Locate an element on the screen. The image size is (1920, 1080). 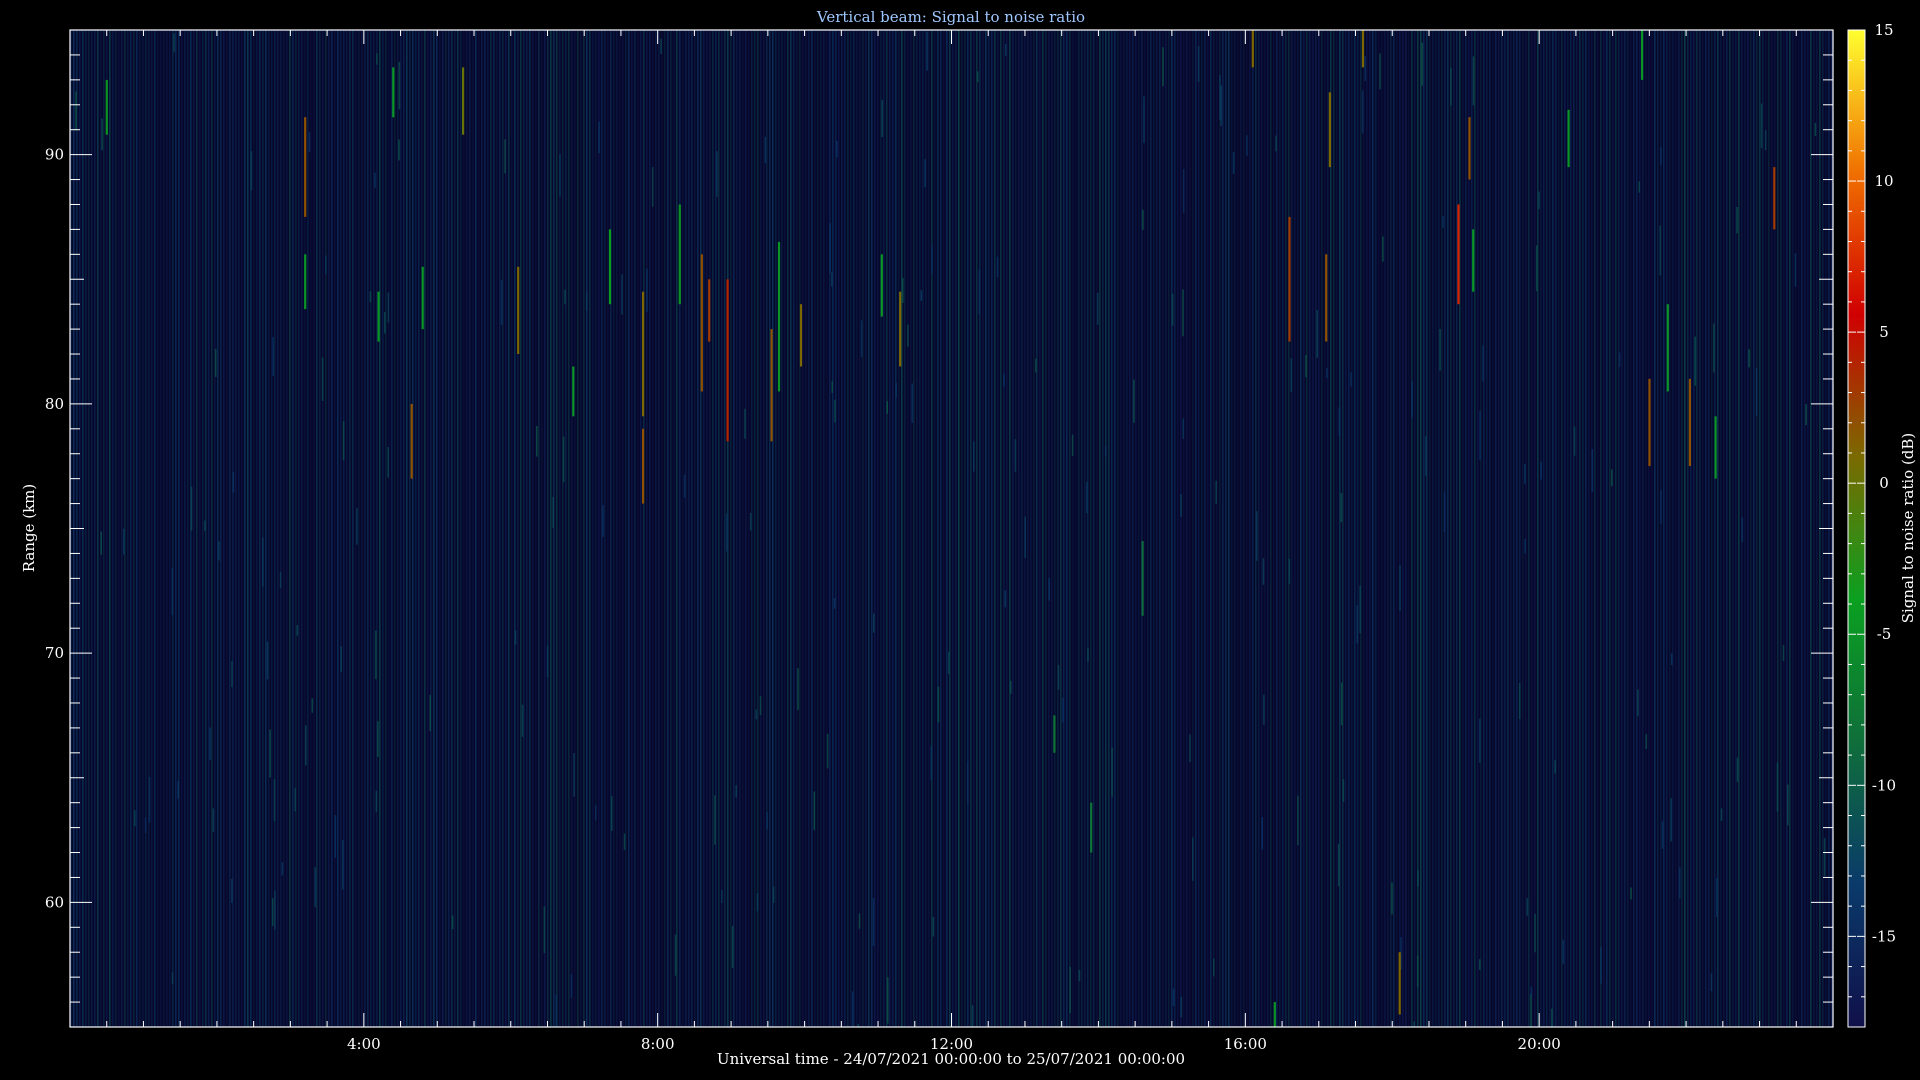
y-tick-label: 90 is located at coordinates (54, 155).